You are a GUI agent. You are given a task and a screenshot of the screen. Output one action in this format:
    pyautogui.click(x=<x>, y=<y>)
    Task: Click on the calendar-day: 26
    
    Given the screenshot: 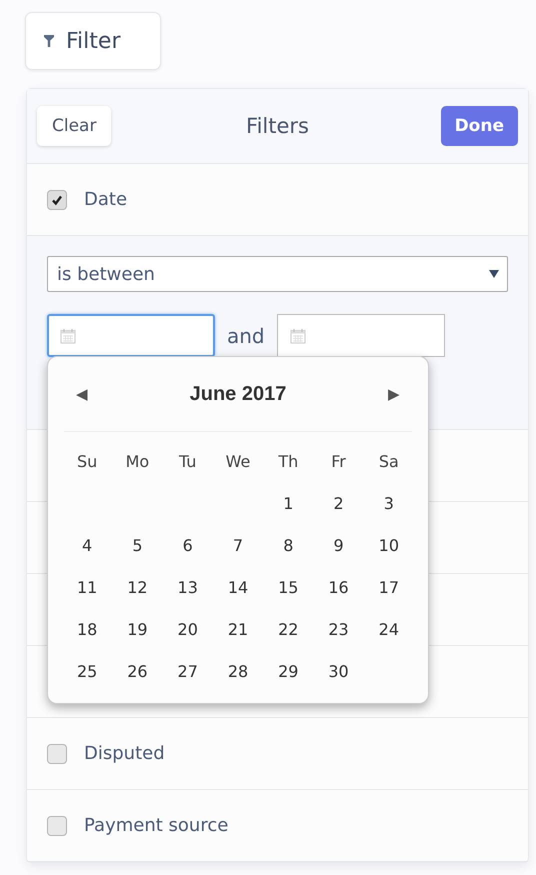 What is the action you would take?
    pyautogui.click(x=137, y=671)
    